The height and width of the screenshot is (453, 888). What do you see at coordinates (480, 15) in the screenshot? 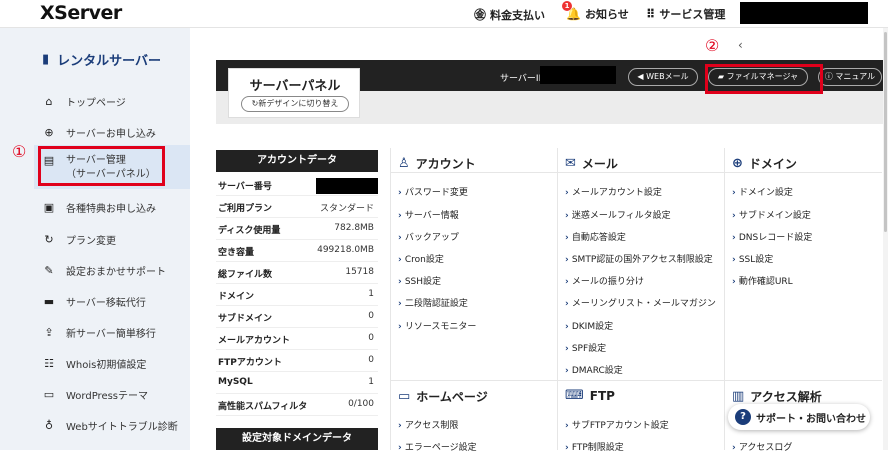
I see `yen-icon: ㊎` at bounding box center [480, 15].